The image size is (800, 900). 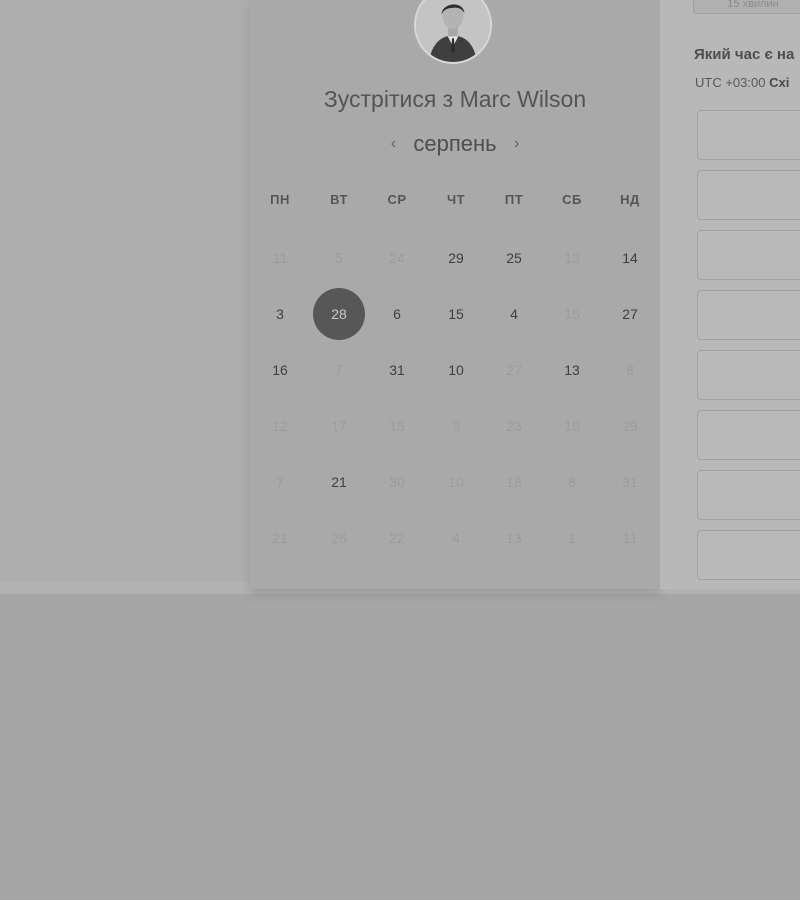 I want to click on calendar-day: 5, so click(x=339, y=258).